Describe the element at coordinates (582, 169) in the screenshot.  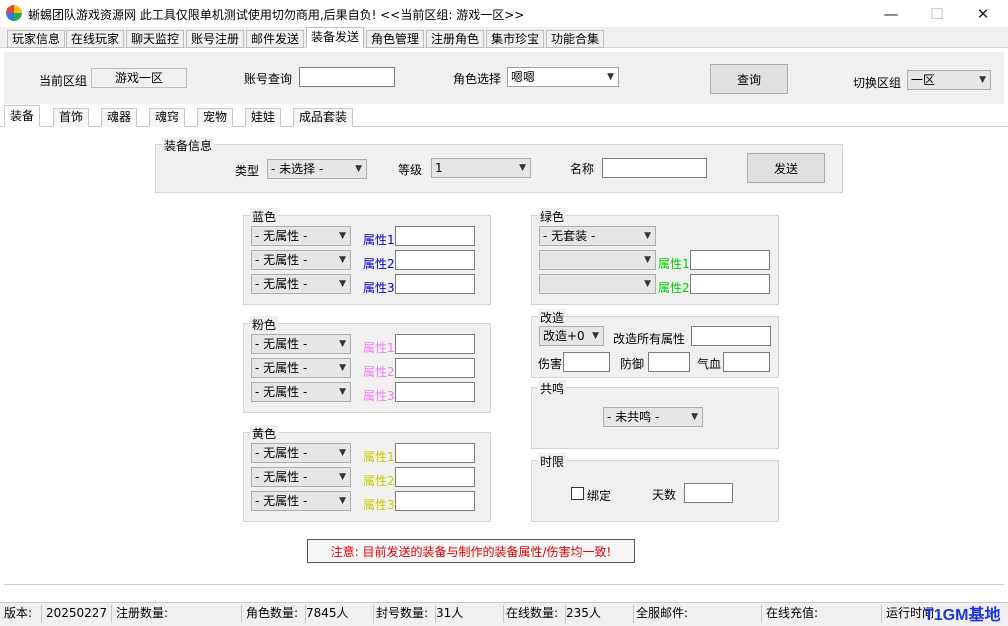
I see `name-label: 名称` at that location.